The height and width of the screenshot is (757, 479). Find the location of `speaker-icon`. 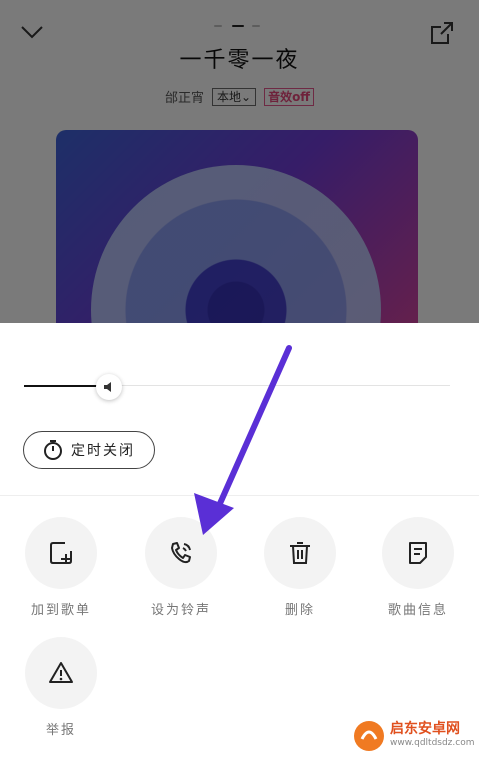

speaker-icon is located at coordinates (108, 387).